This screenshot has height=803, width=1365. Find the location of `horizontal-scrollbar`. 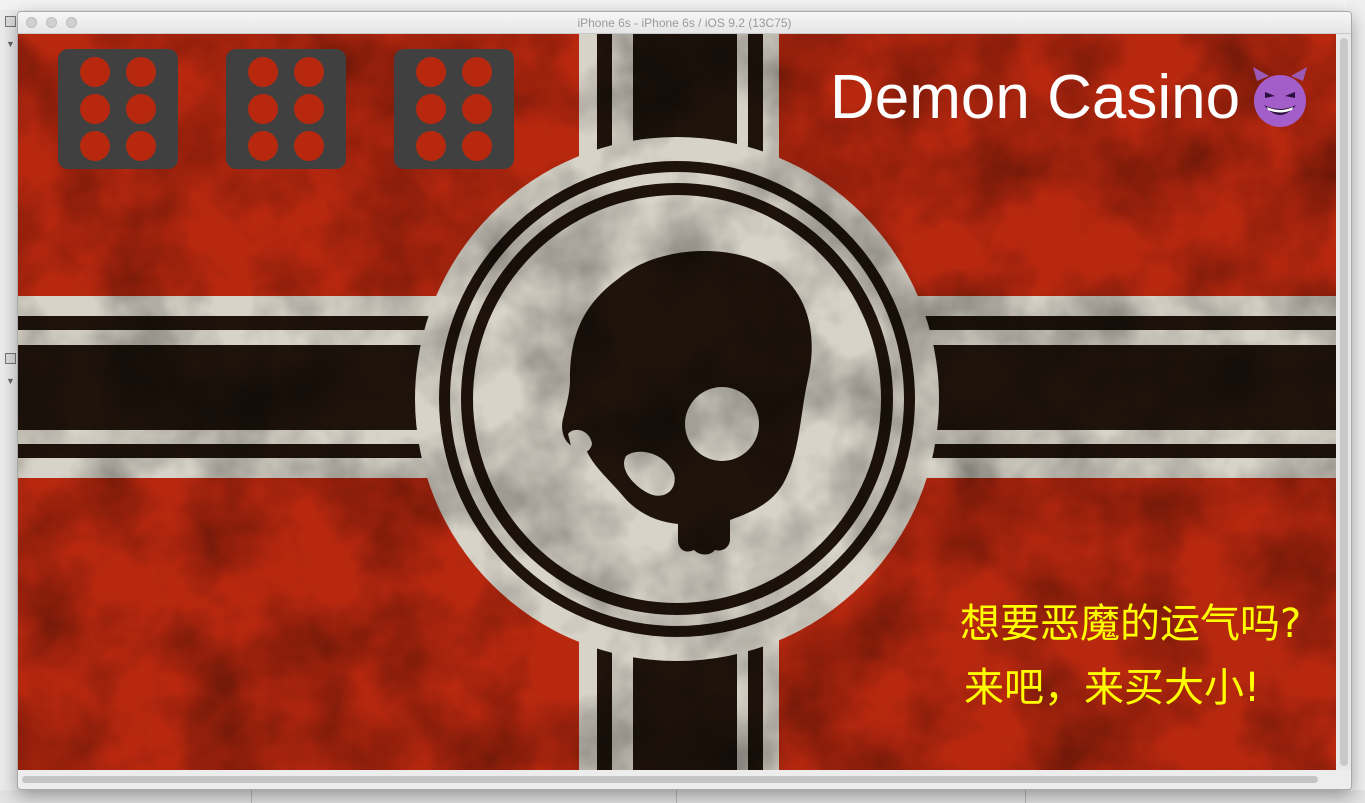

horizontal-scrollbar is located at coordinates (684, 779).